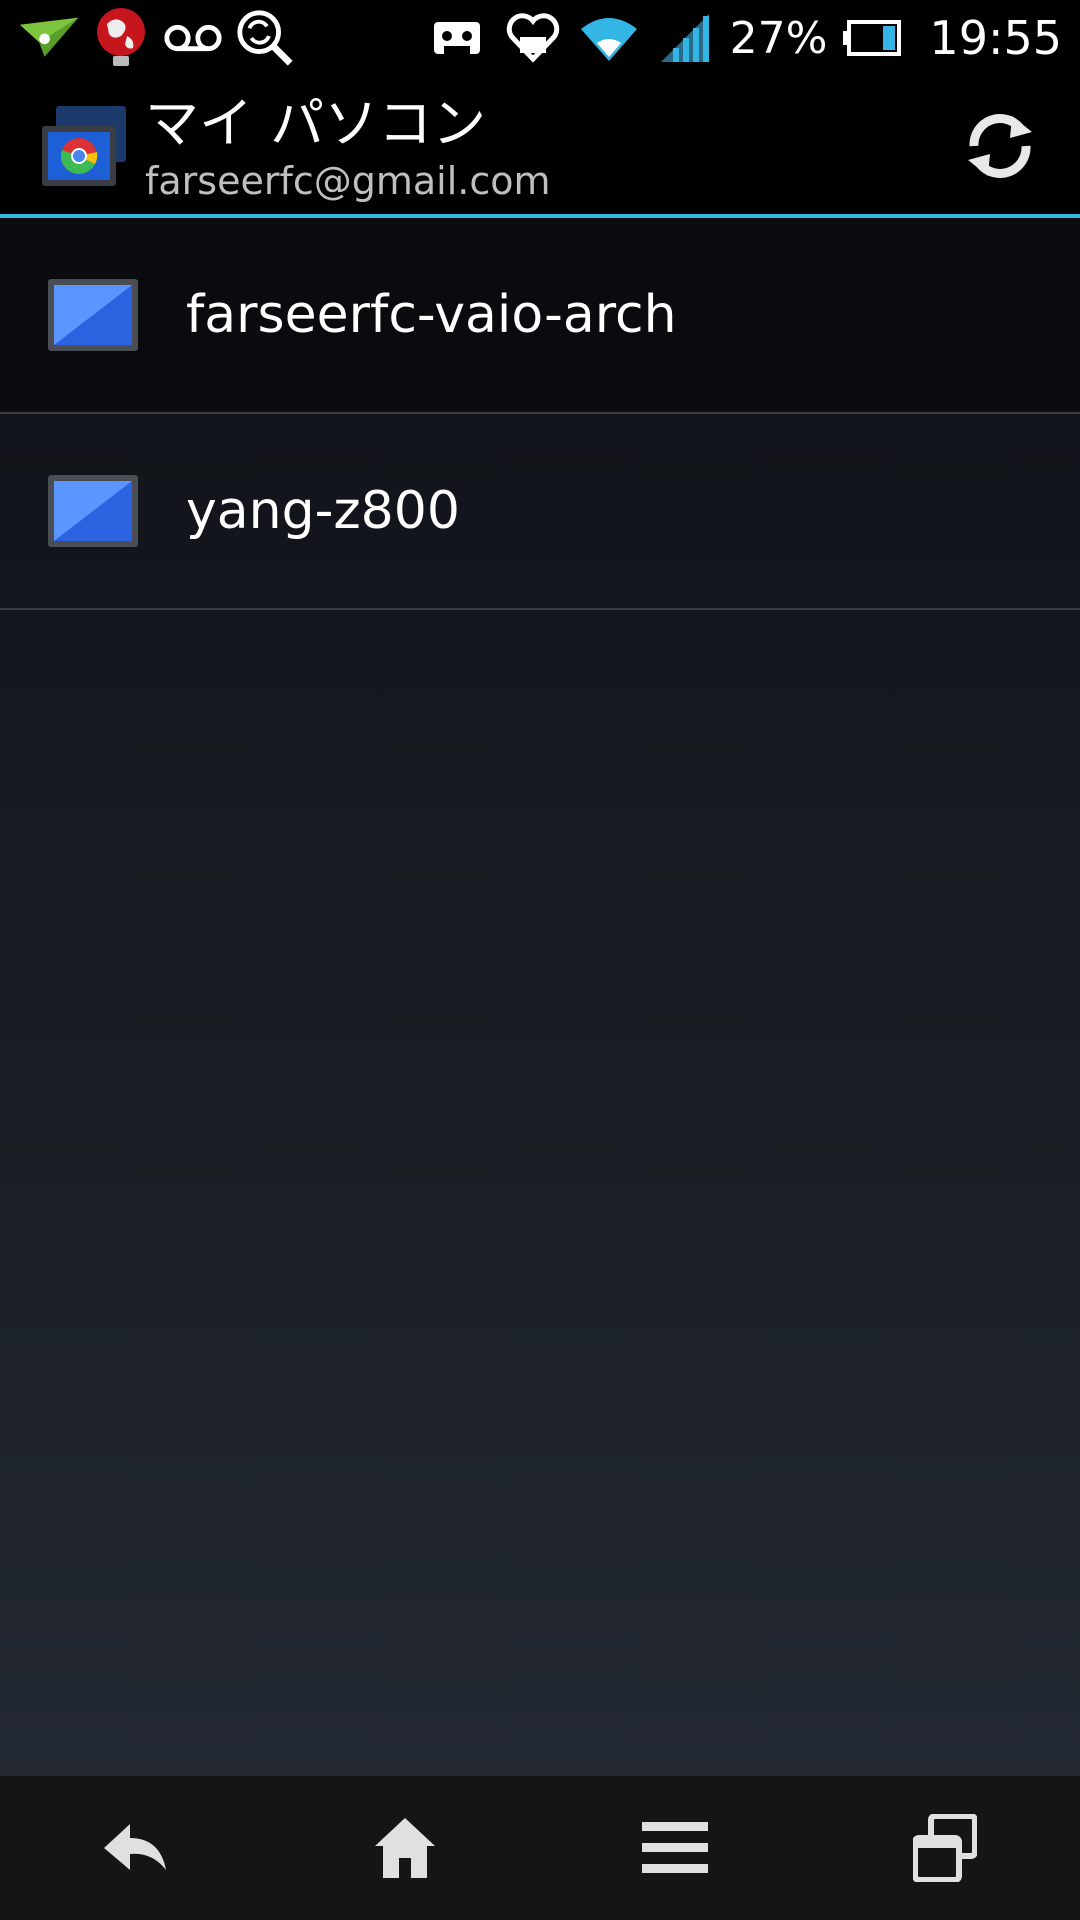  I want to click on host-name: yang-z800, so click(323, 511).